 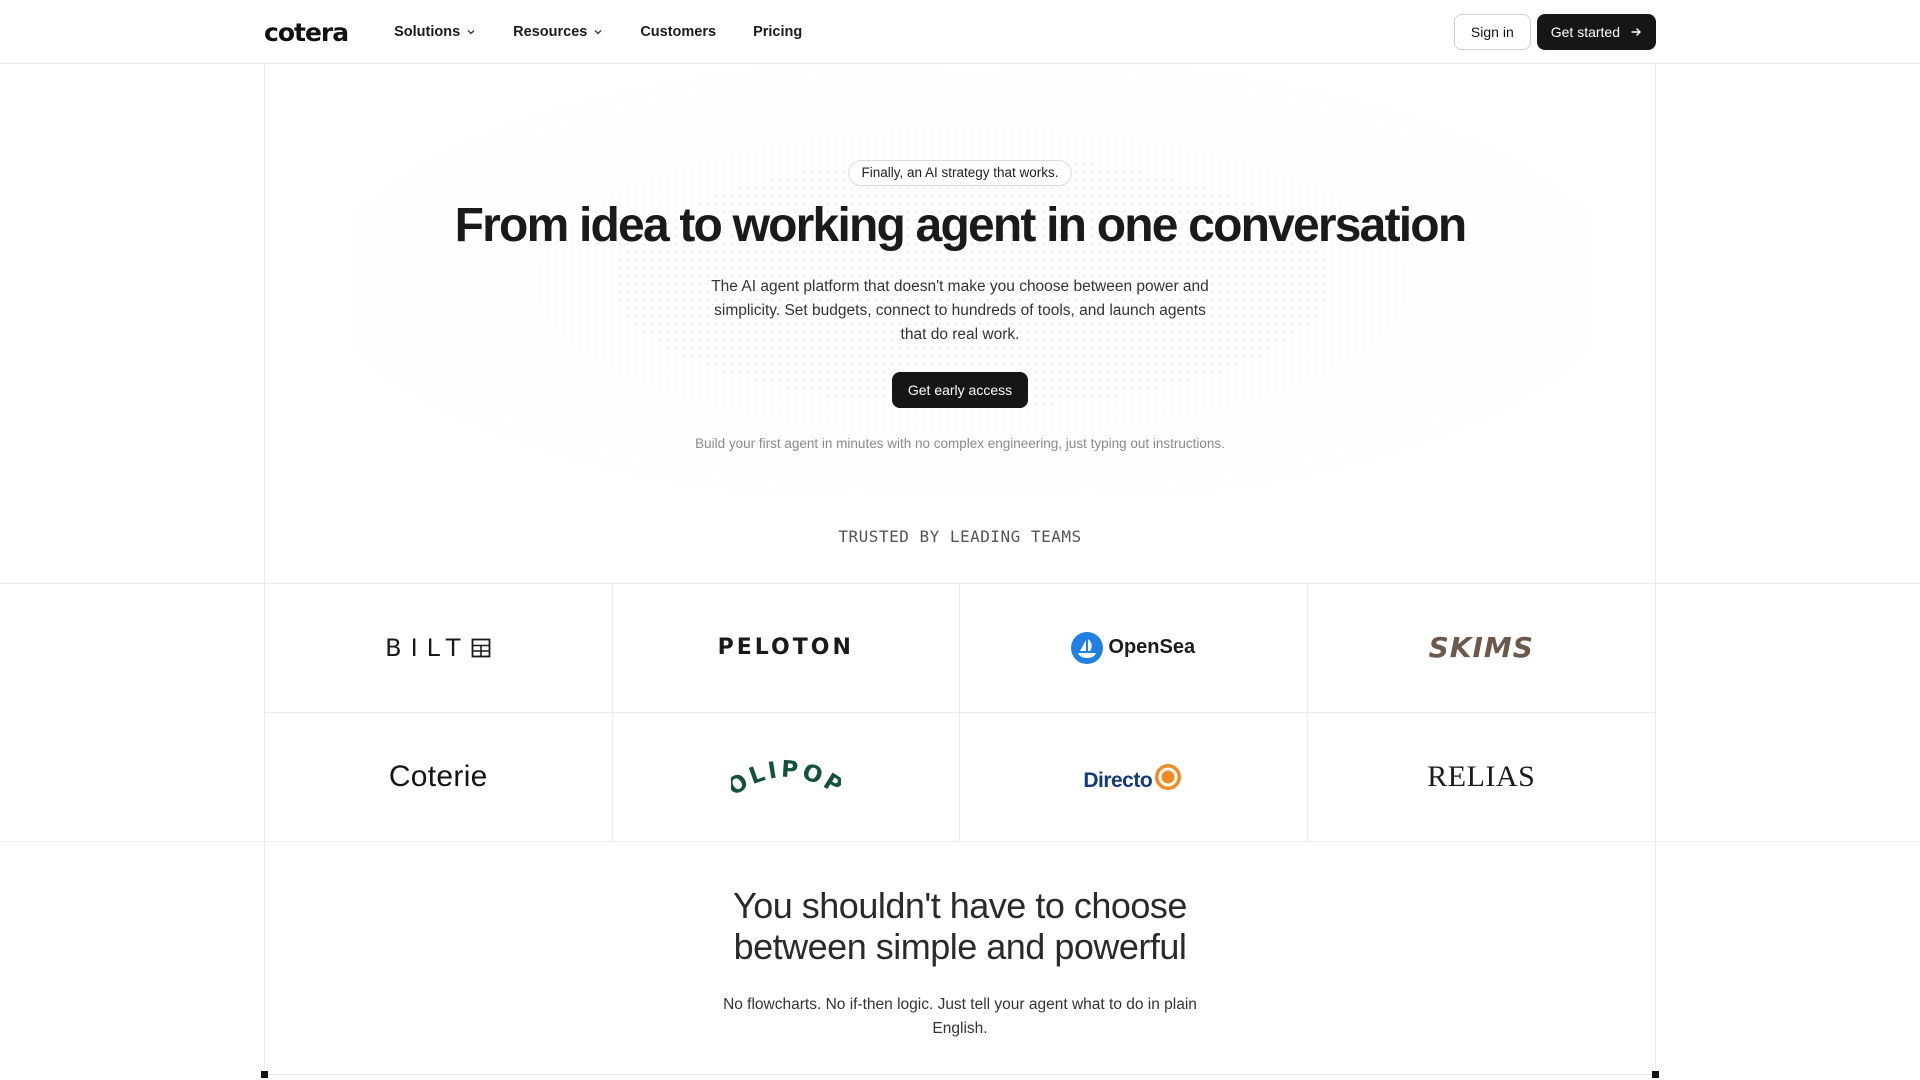 I want to click on nav-customers: Customers, so click(x=678, y=32).